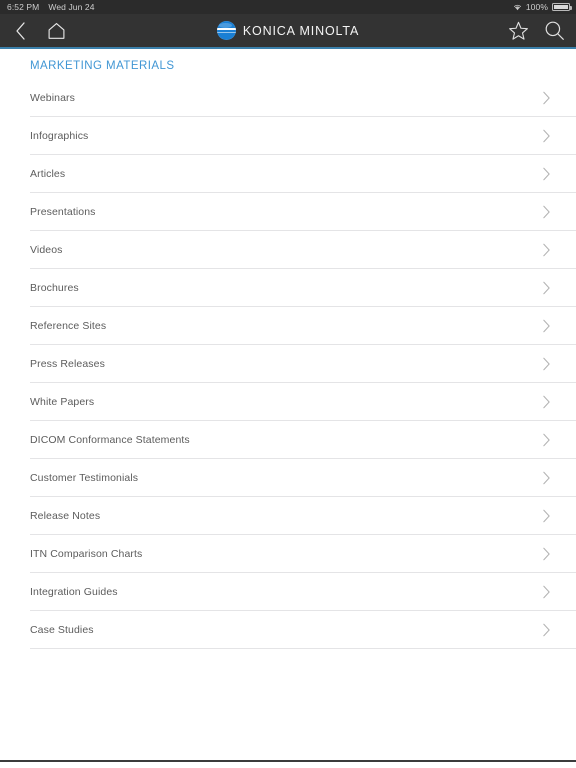 This screenshot has height=768, width=576. What do you see at coordinates (288, 765) in the screenshot?
I see `bottom-spacer` at bounding box center [288, 765].